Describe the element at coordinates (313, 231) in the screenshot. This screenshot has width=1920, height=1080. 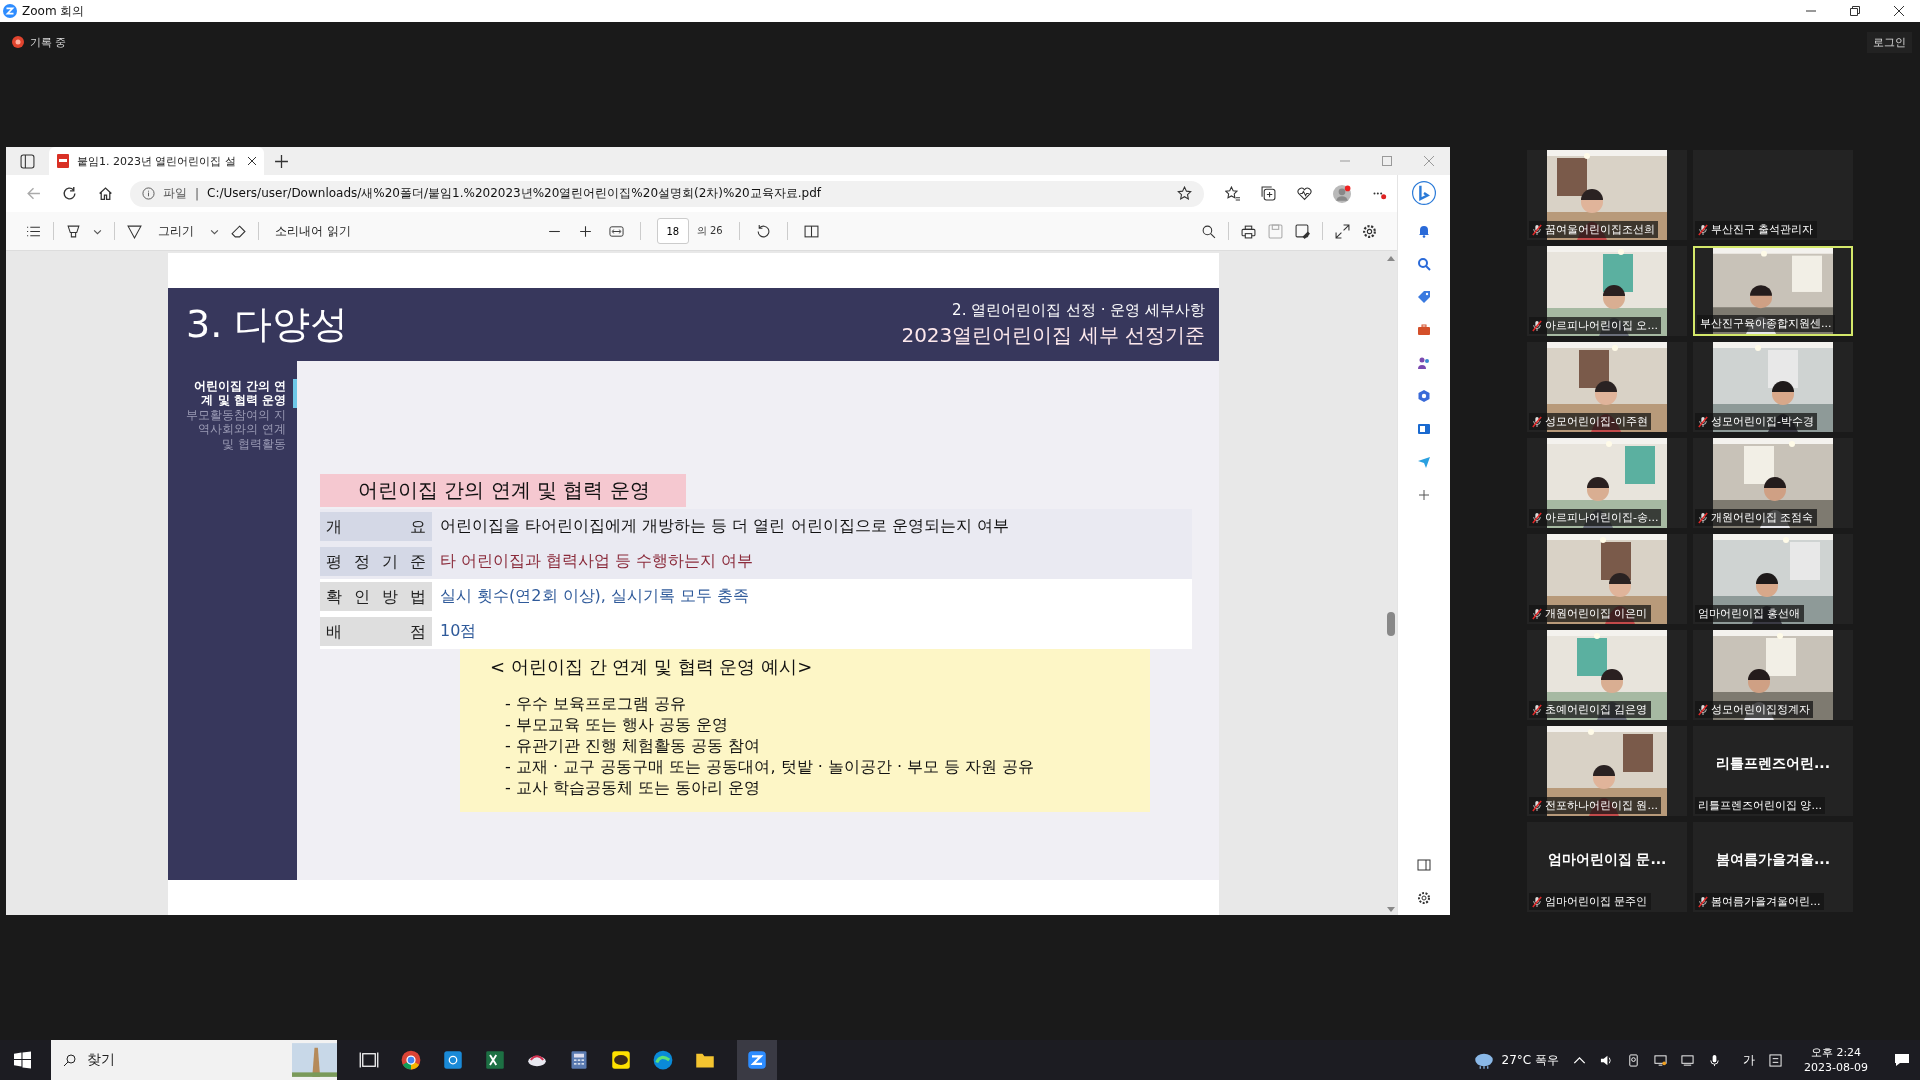
I see `read-aloud-button: 소리내어 읽기` at that location.